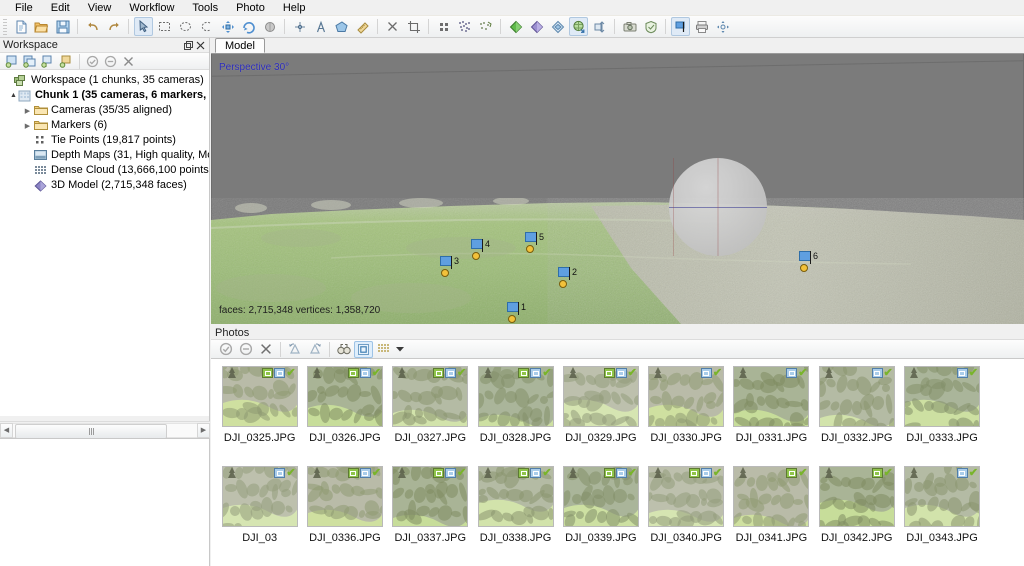  What do you see at coordinates (225, 349) in the screenshot?
I see `enable-photo-icon` at bounding box center [225, 349].